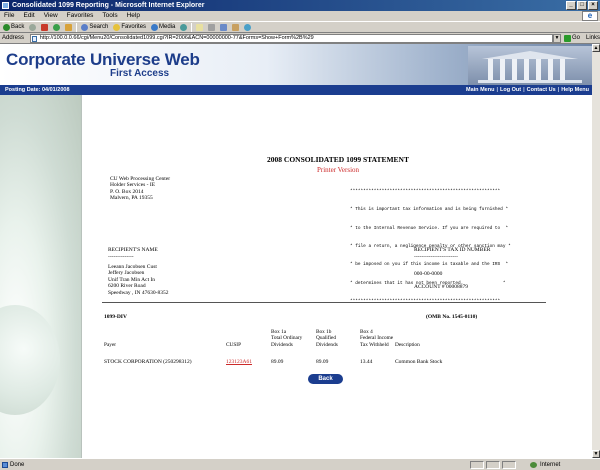  What do you see at coordinates (117, 27) in the screenshot?
I see `favorites-star-icon` at bounding box center [117, 27].